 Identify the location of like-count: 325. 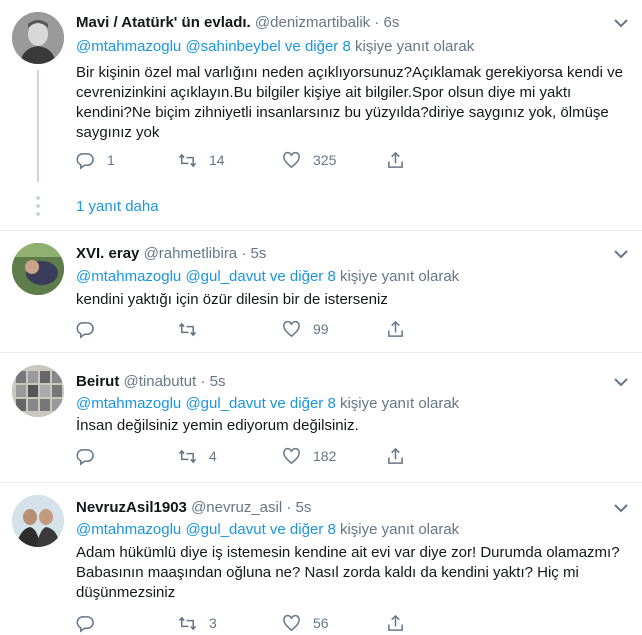
(325, 160).